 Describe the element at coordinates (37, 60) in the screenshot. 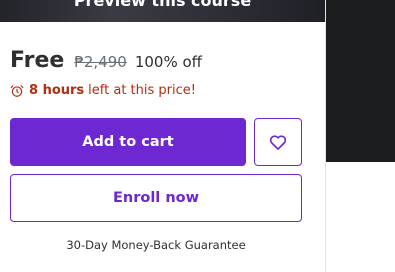

I see `current-price: Free` at that location.